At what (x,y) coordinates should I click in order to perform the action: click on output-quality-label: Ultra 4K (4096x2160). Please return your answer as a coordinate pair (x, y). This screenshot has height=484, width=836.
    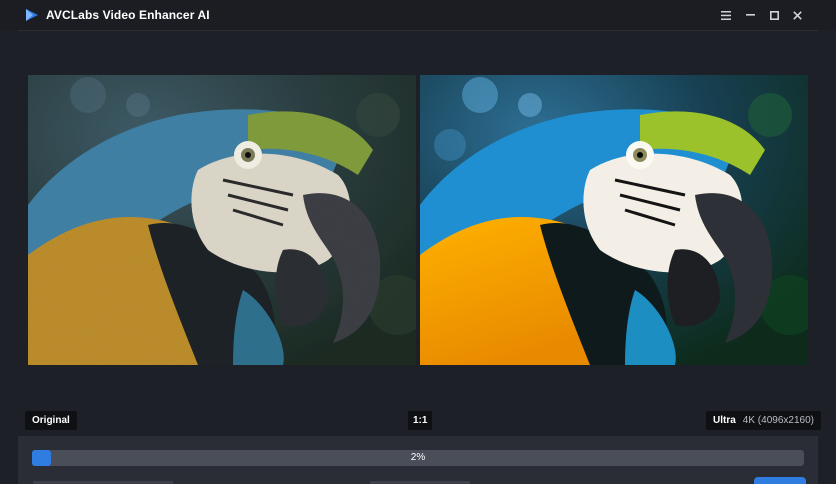
    Looking at the image, I should click on (763, 420).